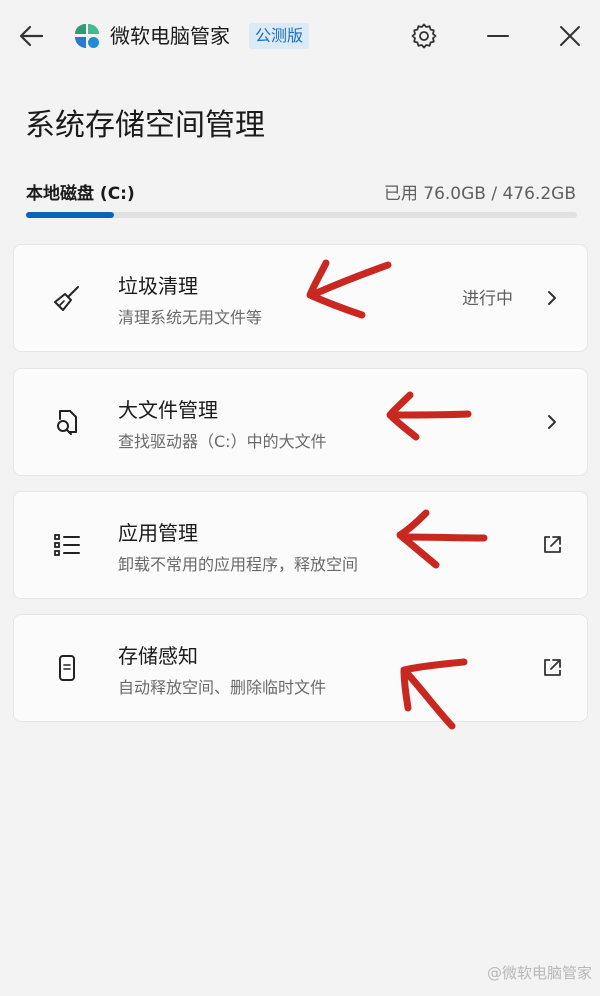 The image size is (600, 996). What do you see at coordinates (300, 298) in the screenshot?
I see `card-junk-cleanup: 垃圾清理 清理系统无用文件等 进行中` at bounding box center [300, 298].